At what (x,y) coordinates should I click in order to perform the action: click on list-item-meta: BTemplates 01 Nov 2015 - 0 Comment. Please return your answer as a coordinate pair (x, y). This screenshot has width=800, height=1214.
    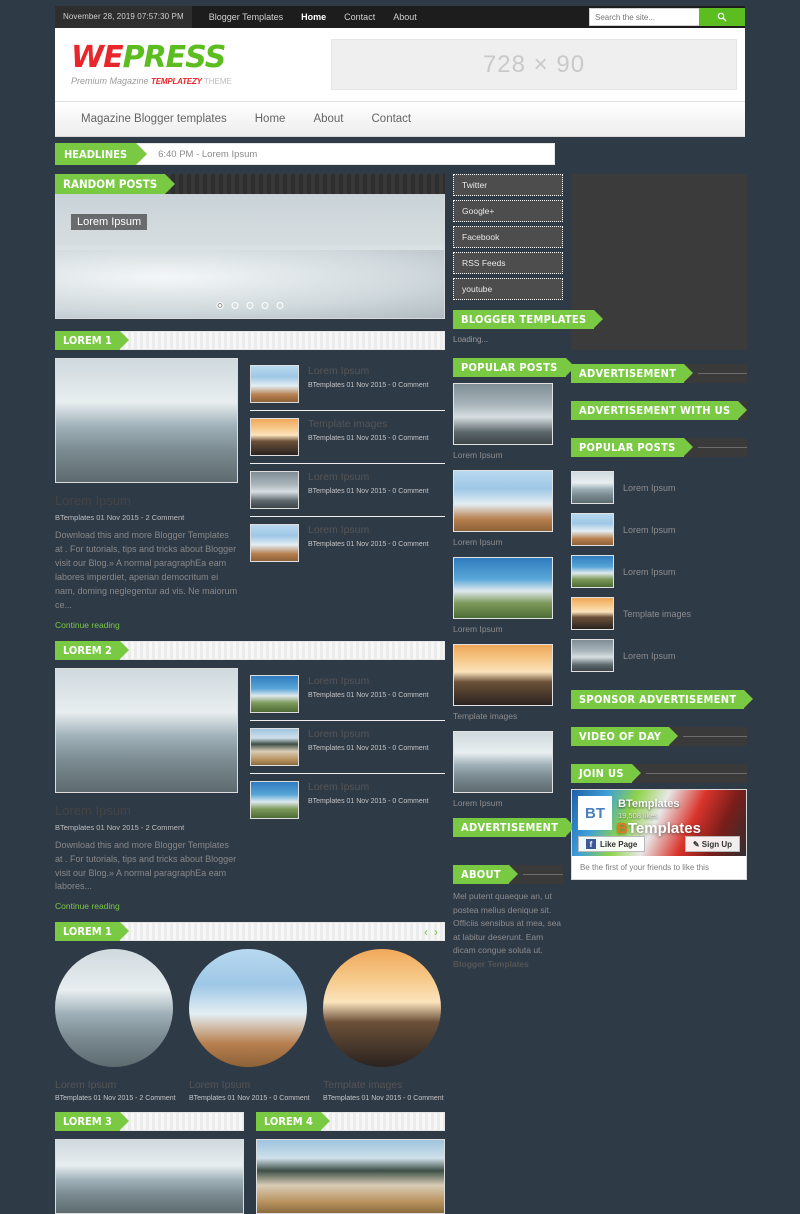
    Looking at the image, I should click on (368, 544).